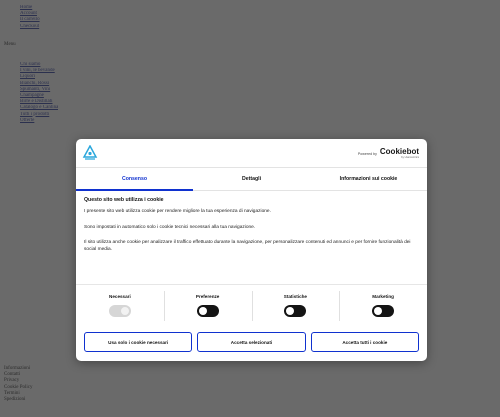 The width and height of the screenshot is (500, 417). What do you see at coordinates (119, 311) in the screenshot?
I see `necessari-switch` at bounding box center [119, 311].